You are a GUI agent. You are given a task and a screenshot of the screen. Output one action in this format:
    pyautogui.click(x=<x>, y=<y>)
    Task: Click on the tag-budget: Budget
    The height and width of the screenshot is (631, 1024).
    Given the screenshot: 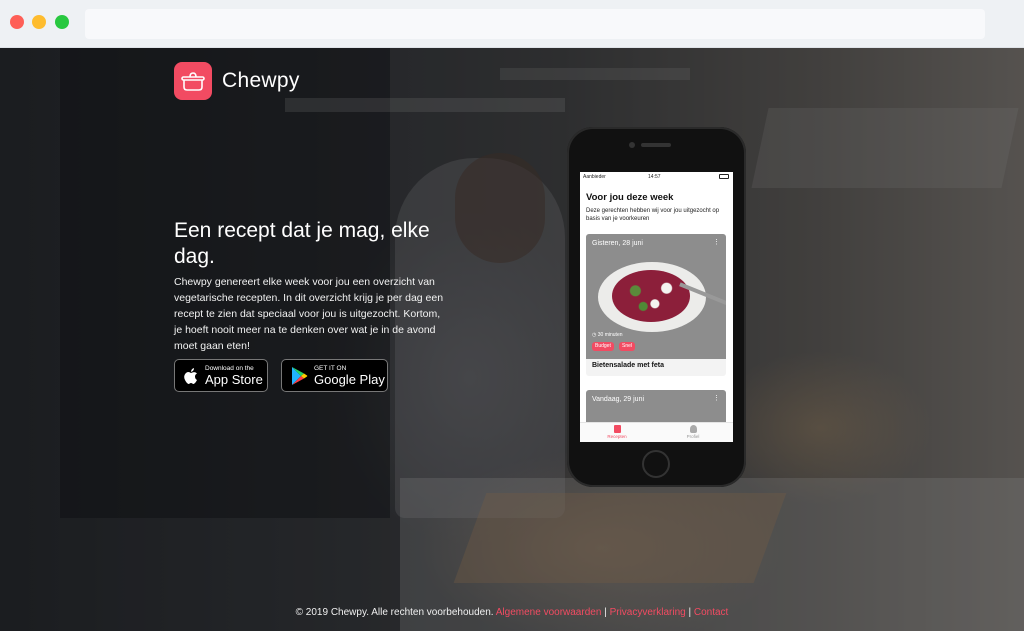 What is the action you would take?
    pyautogui.click(x=603, y=346)
    